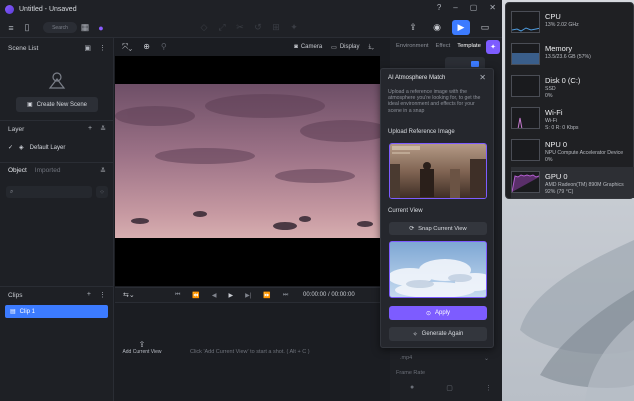  I want to click on main-toolbar: ≡ ▯ Search ▦ ● ◇ ⤢ ✂ ↺ ⊞ ✦ ⇪ ◉ ▶ ▭, so click(251, 28).